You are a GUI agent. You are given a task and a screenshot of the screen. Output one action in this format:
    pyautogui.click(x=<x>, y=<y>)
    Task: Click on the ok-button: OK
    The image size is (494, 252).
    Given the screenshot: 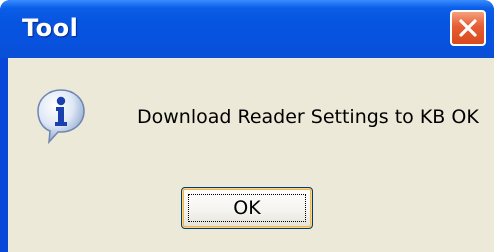 What is the action you would take?
    pyautogui.click(x=247, y=208)
    